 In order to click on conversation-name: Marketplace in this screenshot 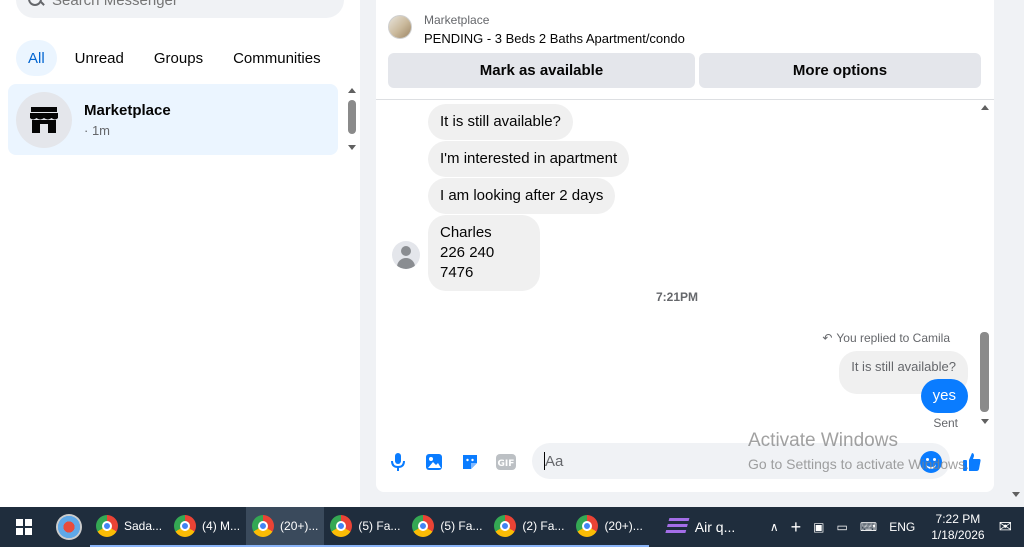, I will do `click(127, 110)`.